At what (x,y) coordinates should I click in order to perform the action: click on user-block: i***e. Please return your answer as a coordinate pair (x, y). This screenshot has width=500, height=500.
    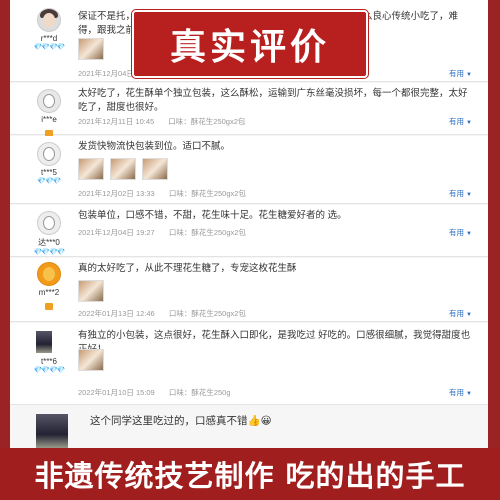
    Looking at the image, I should click on (49, 115).